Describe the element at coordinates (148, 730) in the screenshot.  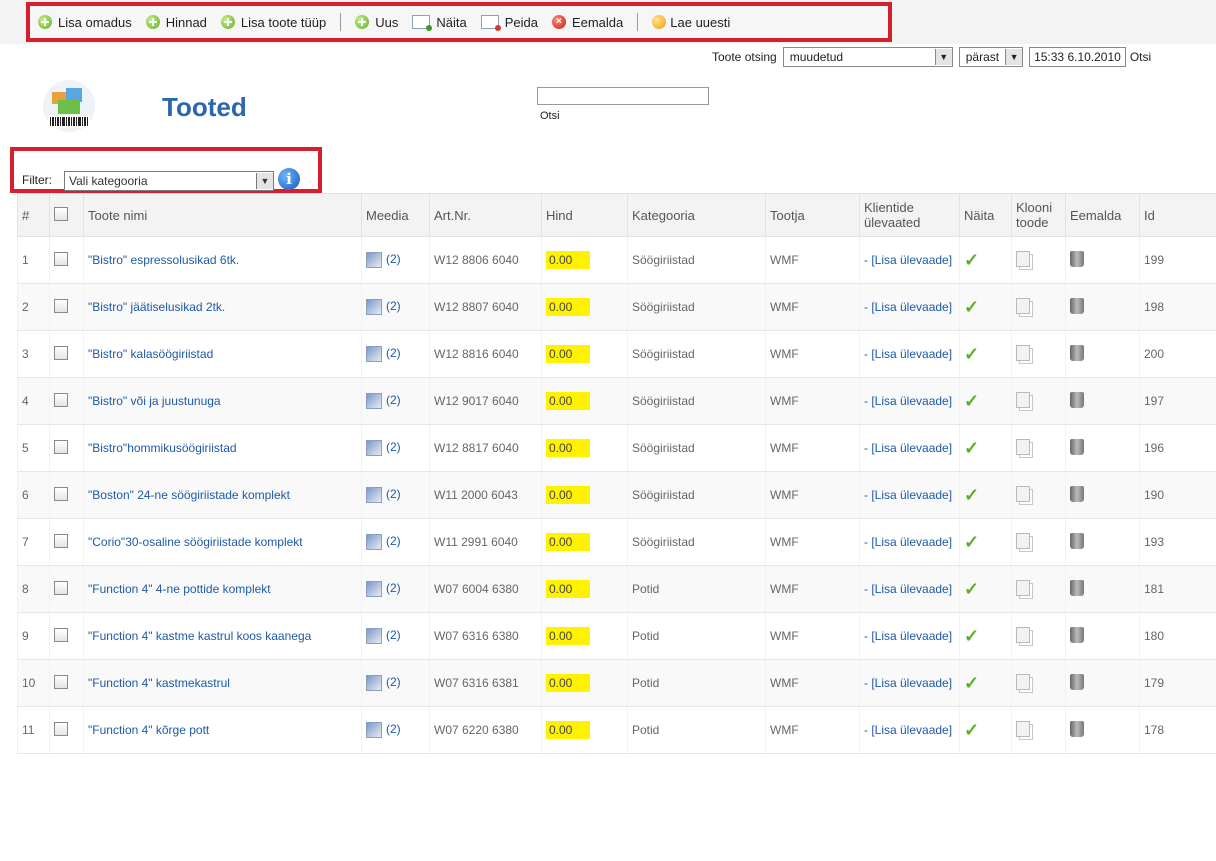
I see `product-name-link: "Function 4" kõrge pott` at that location.